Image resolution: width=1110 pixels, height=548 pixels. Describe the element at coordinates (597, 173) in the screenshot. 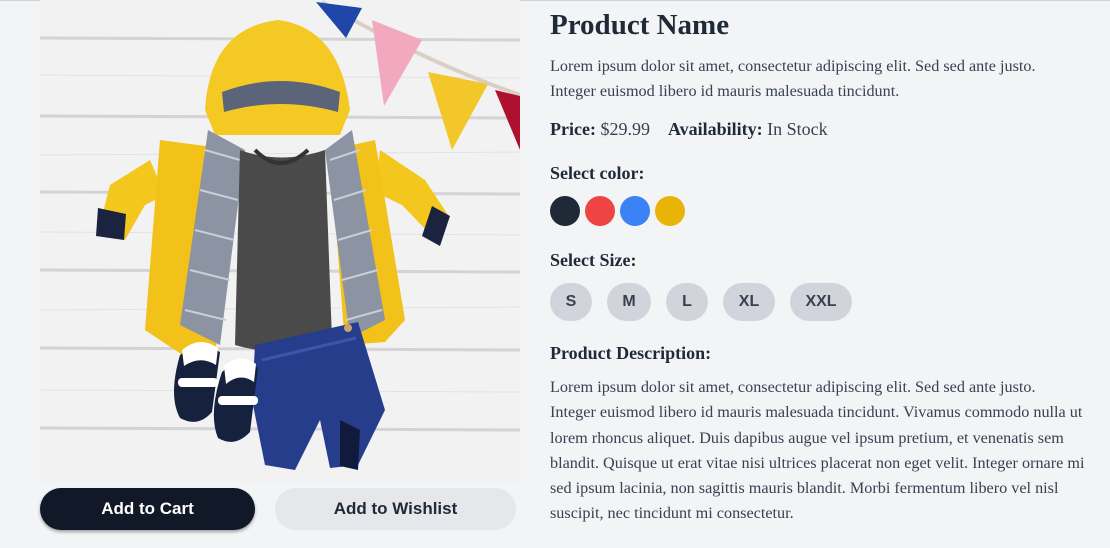

I see `color-section-label: Select color:` at that location.